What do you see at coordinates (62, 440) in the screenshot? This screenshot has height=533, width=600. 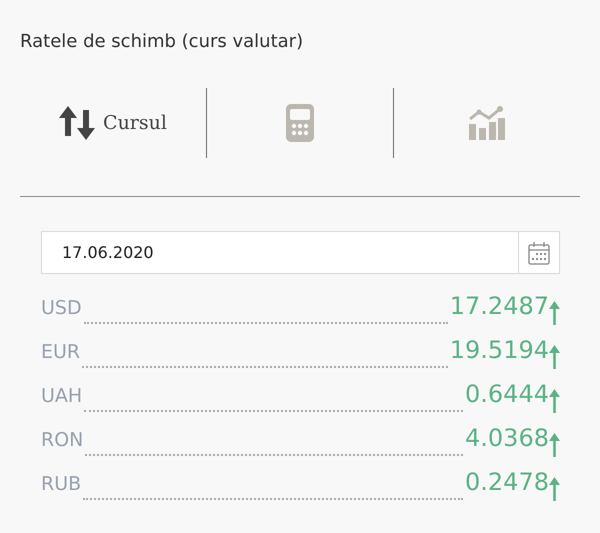 I see `currency-code: RON` at bounding box center [62, 440].